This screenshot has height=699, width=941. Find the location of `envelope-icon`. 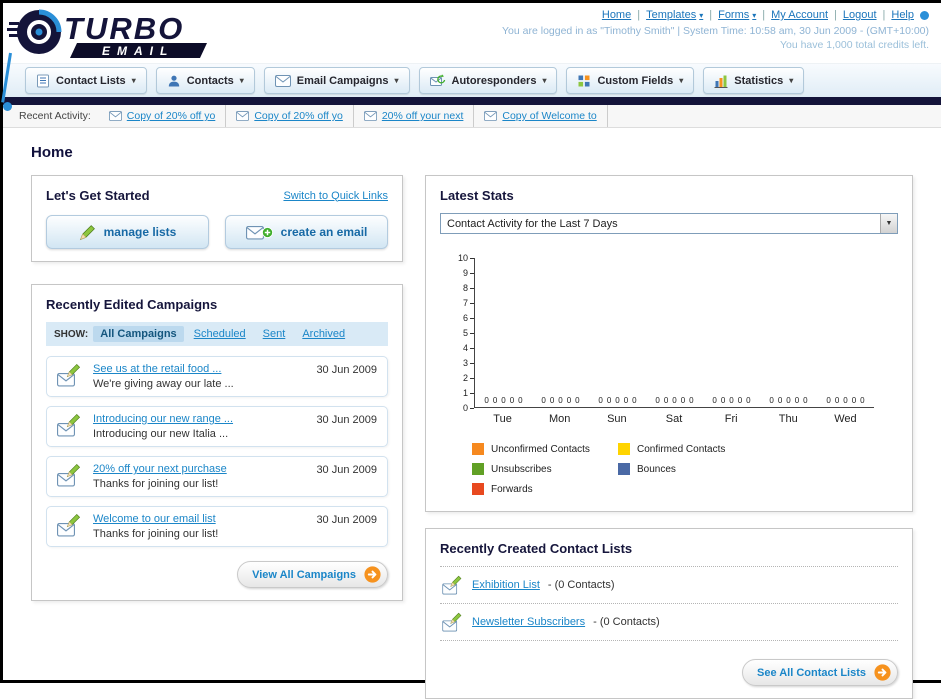

envelope-icon is located at coordinates (115, 116).